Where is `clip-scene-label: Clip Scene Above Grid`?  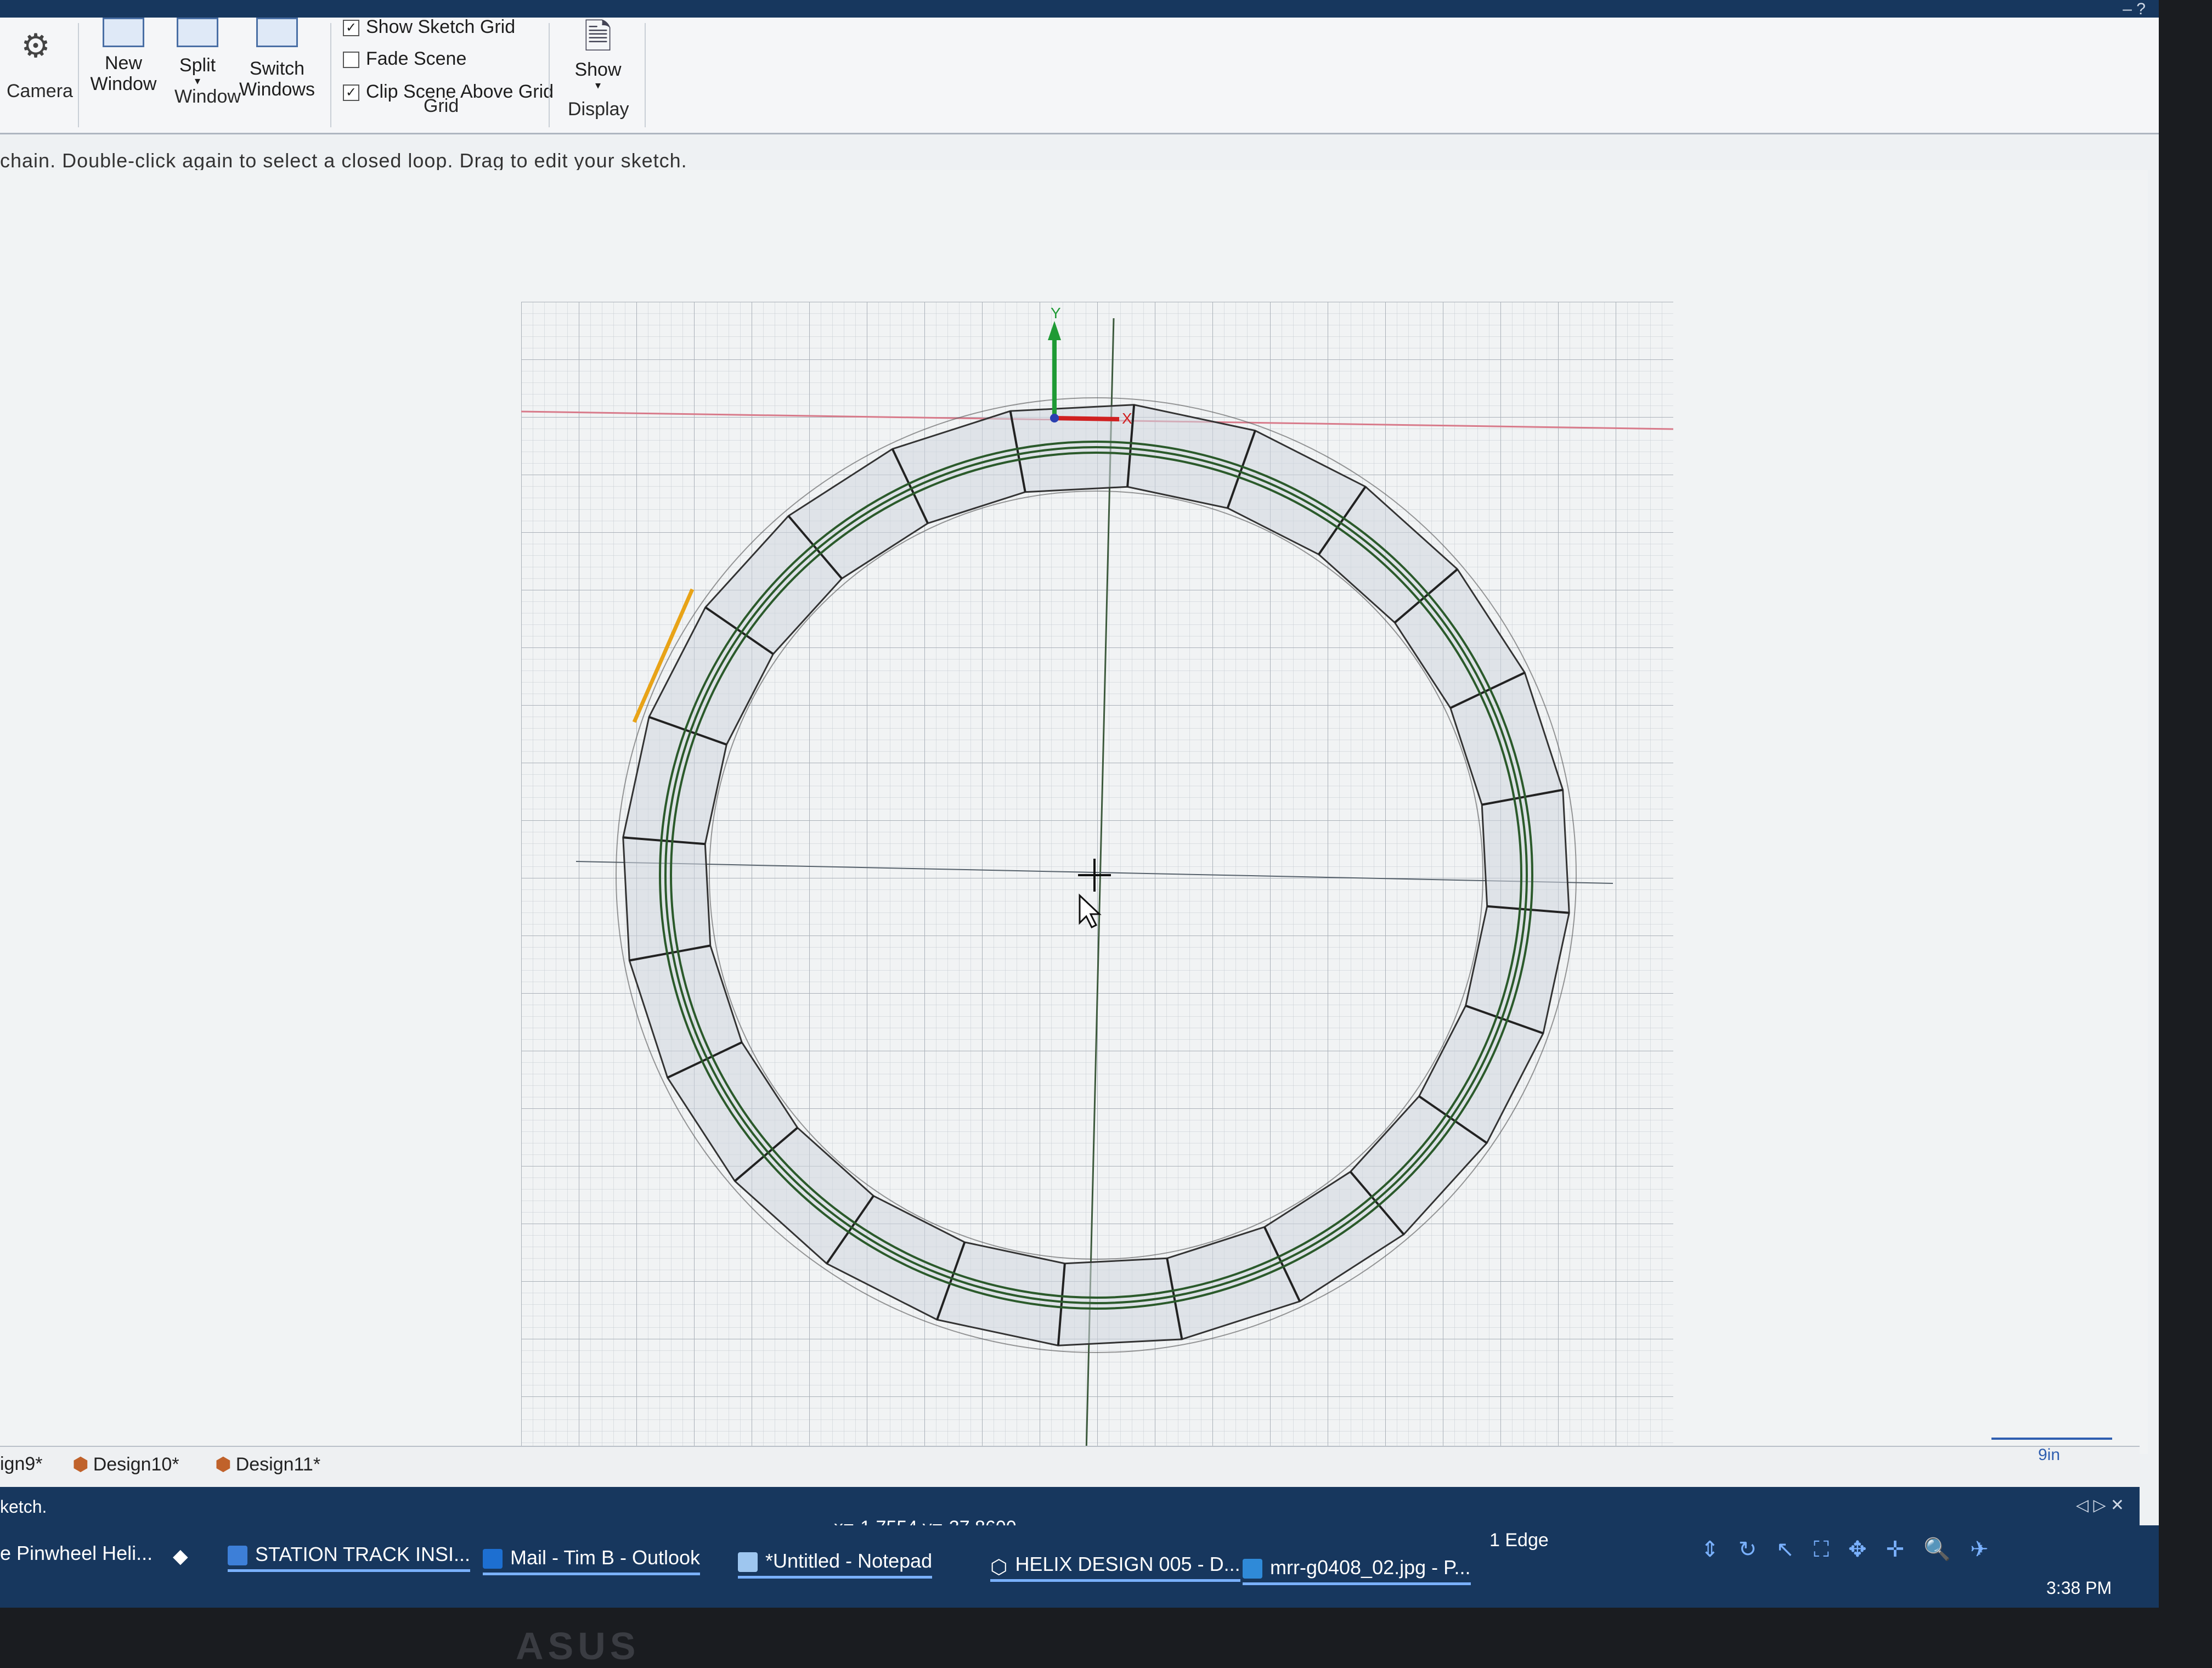
clip-scene-label: Clip Scene Above Grid is located at coordinates (460, 91).